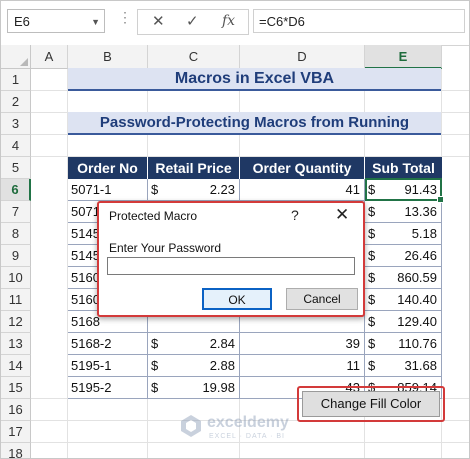  What do you see at coordinates (108, 57) in the screenshot?
I see `column-header-b: B` at bounding box center [108, 57].